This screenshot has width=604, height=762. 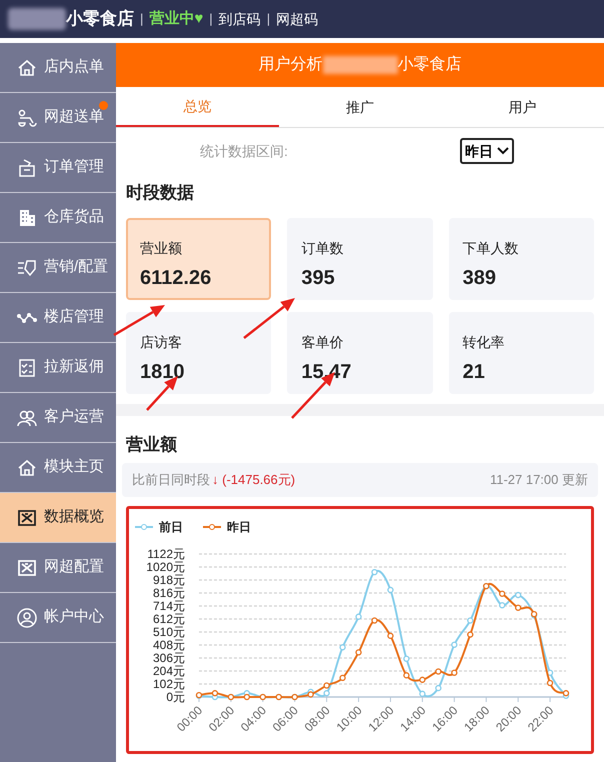 What do you see at coordinates (254, 480) in the screenshot?
I see `change-value: ↓ (-1475.66元)` at bounding box center [254, 480].